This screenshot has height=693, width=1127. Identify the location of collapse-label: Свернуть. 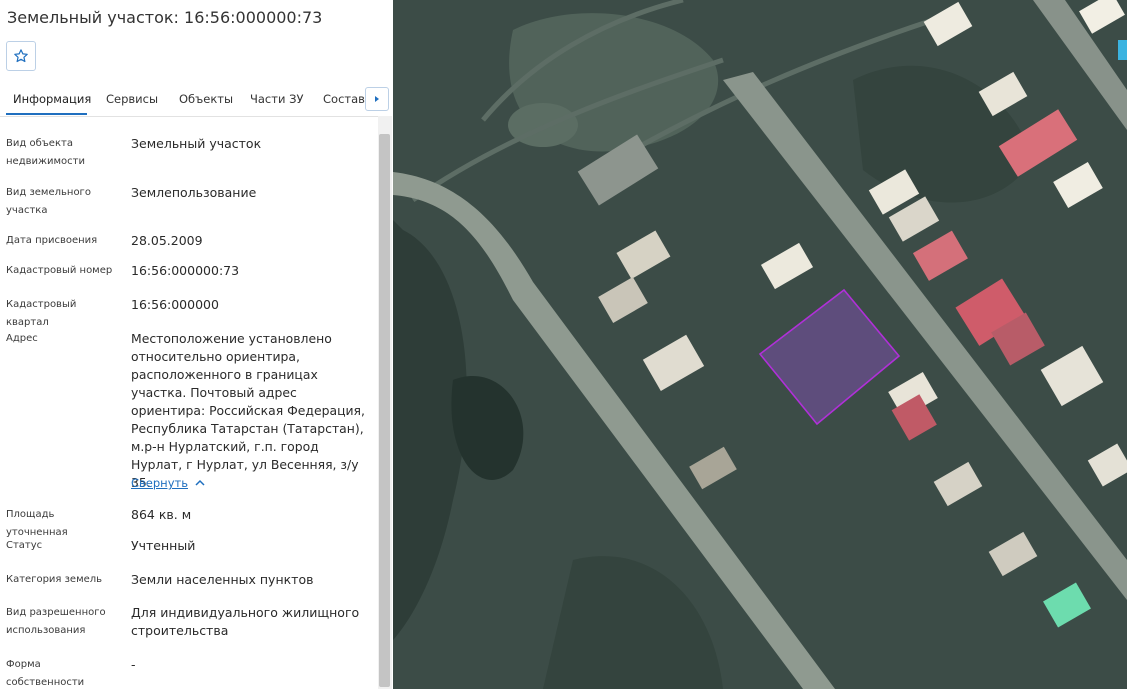
(159, 483).